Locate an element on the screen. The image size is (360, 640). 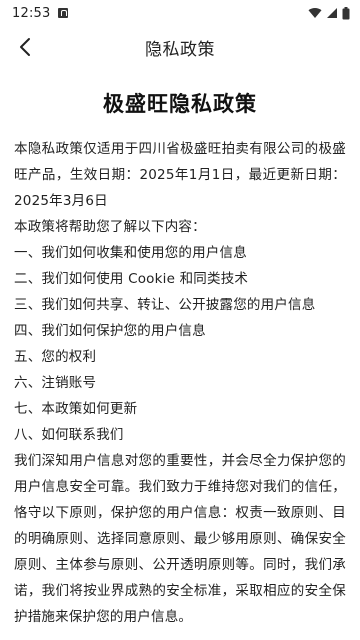
lead-paragraph: 本政策将帮助您了解以下内容： is located at coordinates (110, 227).